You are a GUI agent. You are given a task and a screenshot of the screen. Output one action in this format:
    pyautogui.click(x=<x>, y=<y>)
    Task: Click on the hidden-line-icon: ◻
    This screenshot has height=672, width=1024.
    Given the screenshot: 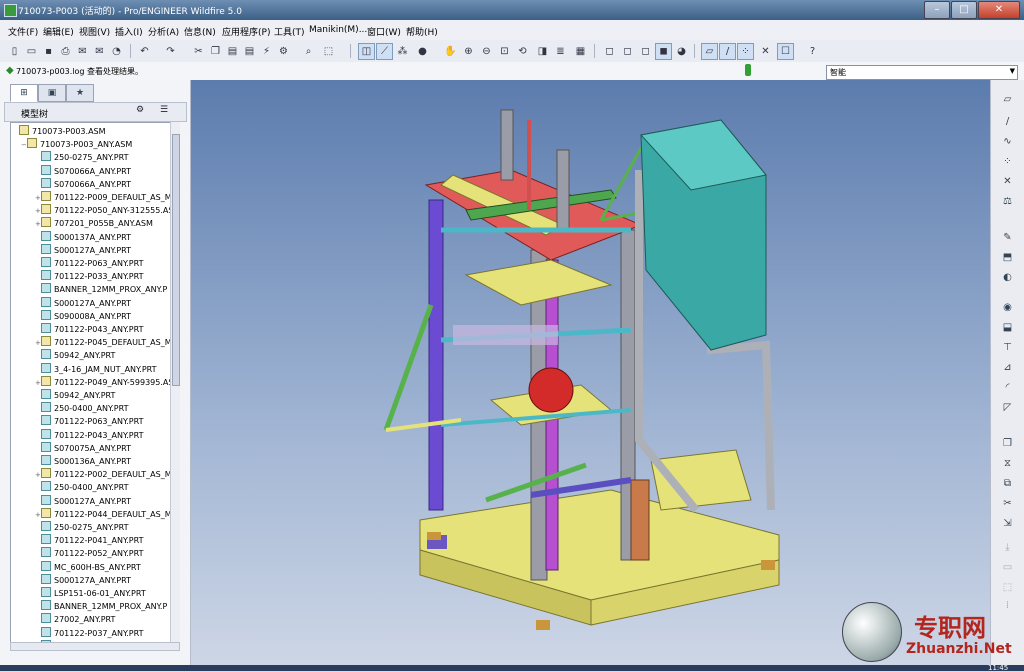 What is the action you would take?
    pyautogui.click(x=627, y=51)
    